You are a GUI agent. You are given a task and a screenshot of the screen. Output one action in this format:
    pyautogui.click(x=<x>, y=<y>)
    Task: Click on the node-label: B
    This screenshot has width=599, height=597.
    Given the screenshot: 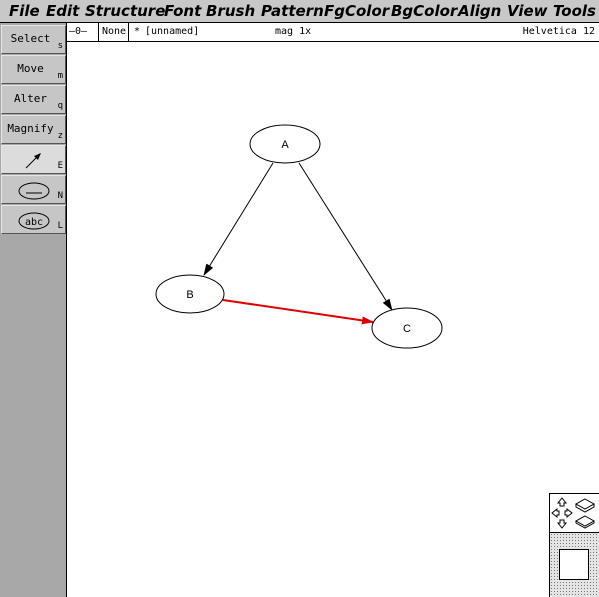 What is the action you would take?
    pyautogui.click(x=189, y=295)
    